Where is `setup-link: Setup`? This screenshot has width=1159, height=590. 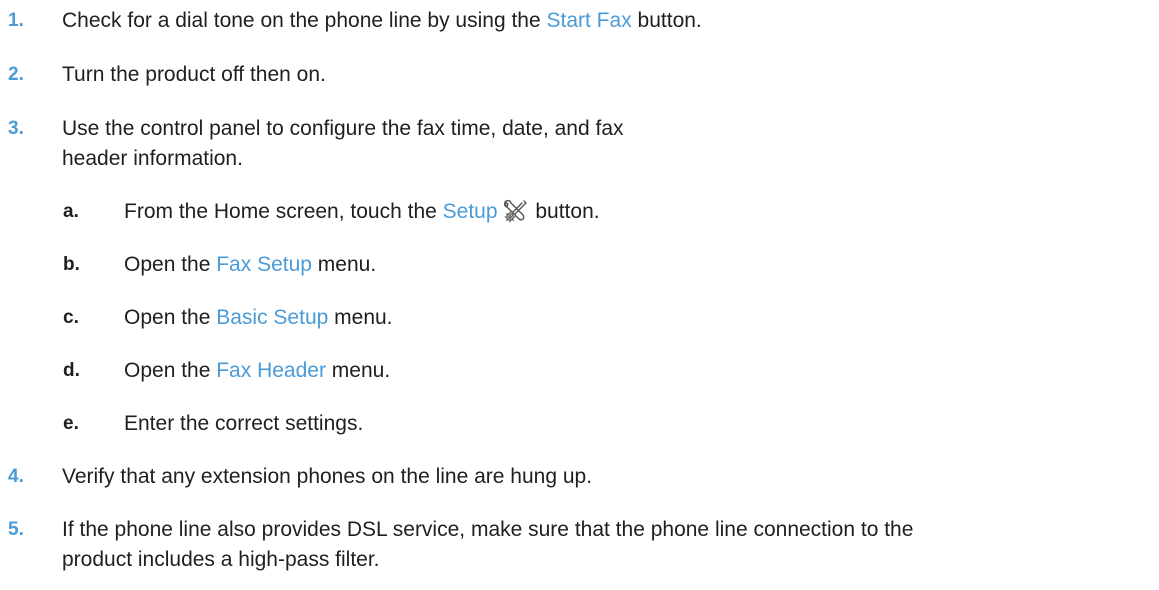 setup-link: Setup is located at coordinates (470, 211).